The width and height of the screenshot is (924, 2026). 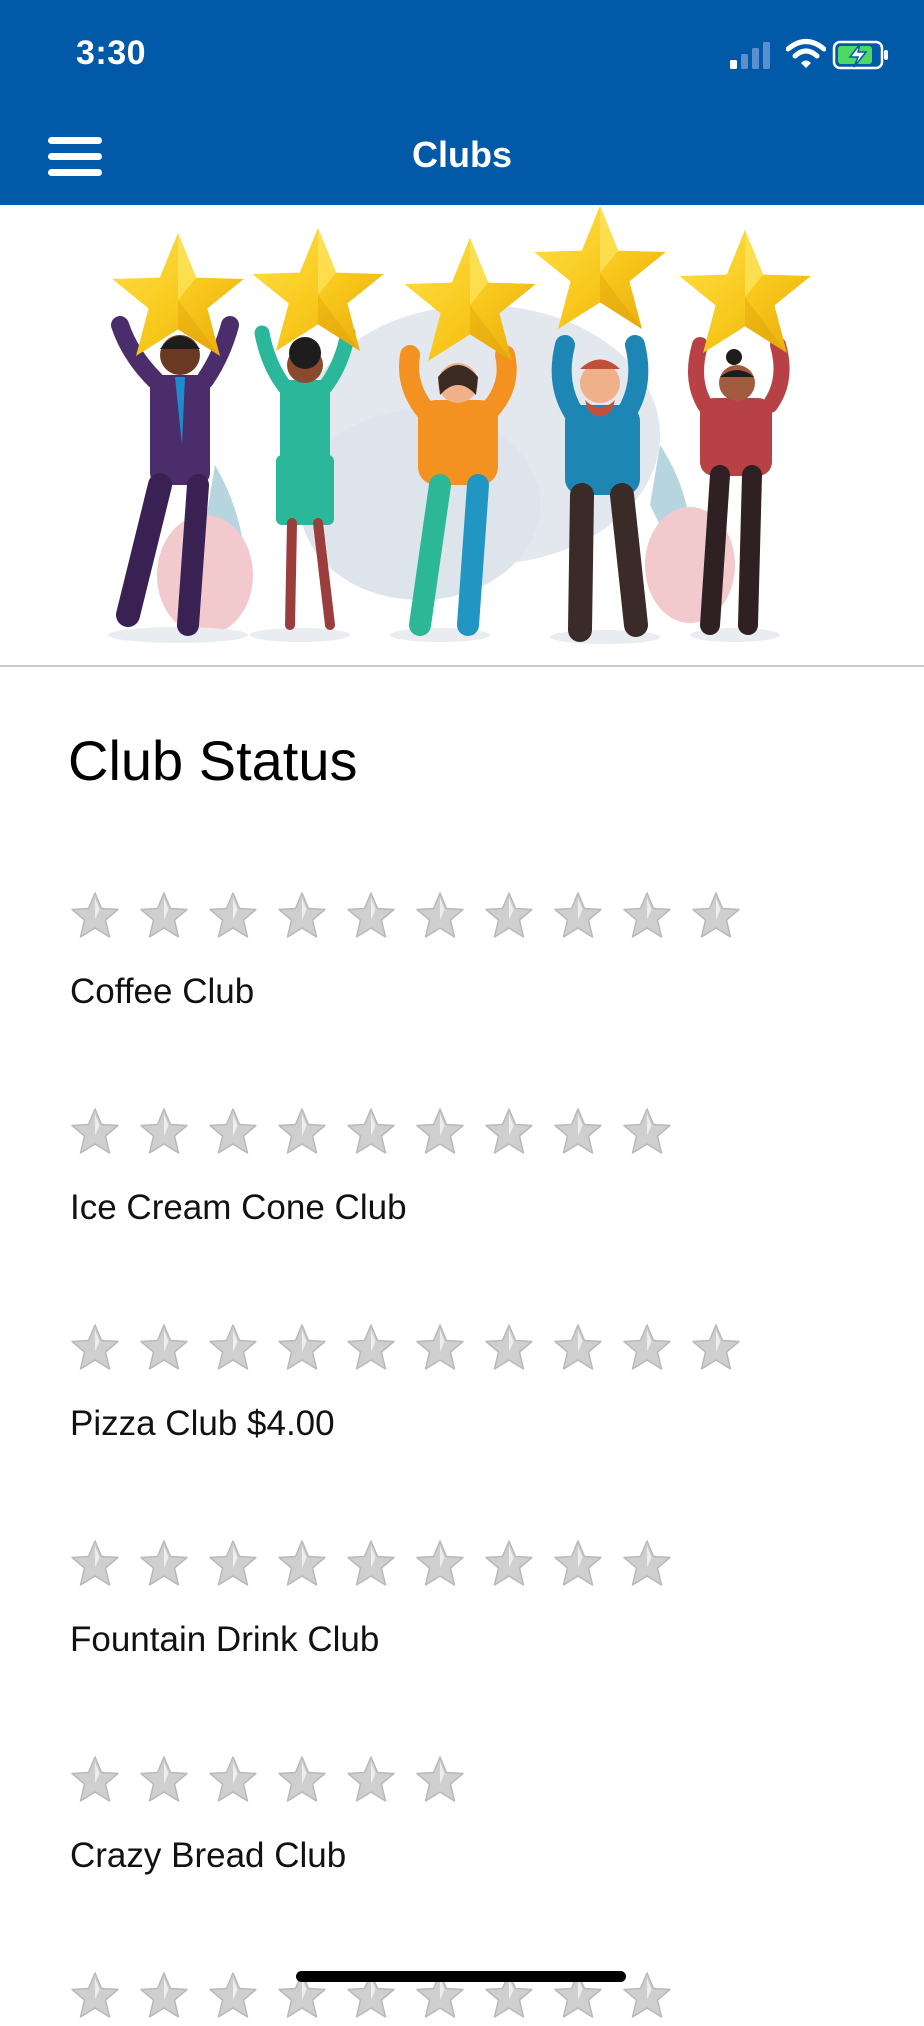 I want to click on wifi-icon, so click(x=806, y=53).